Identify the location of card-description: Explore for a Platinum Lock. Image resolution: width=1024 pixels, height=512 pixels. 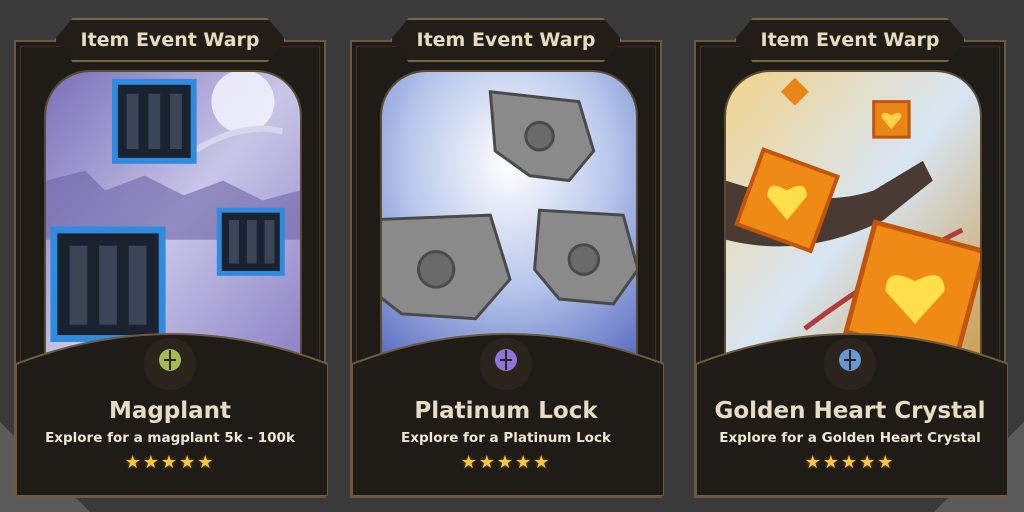
(506, 438).